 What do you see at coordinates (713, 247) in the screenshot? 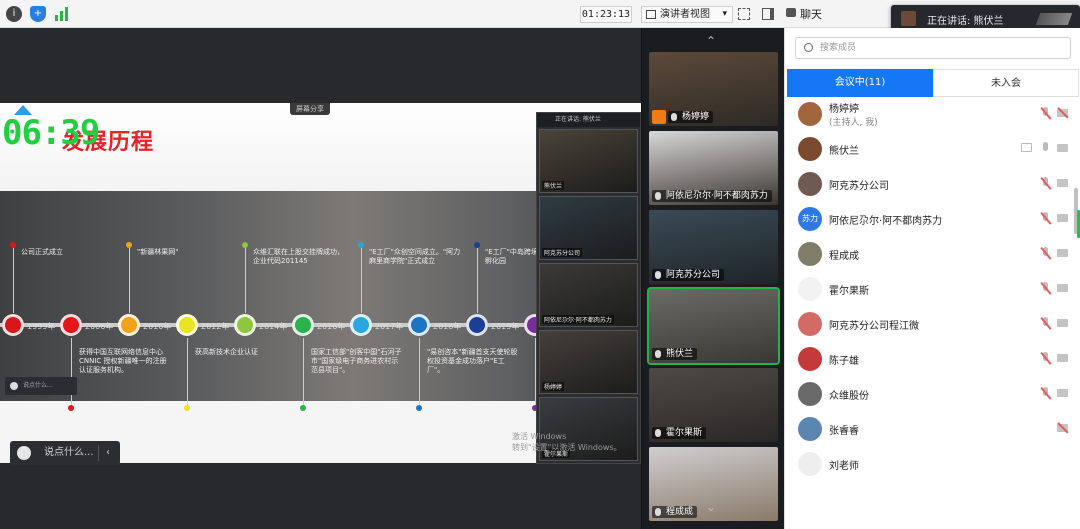
I see `video-tile: 阿克苏分公司` at bounding box center [713, 247].